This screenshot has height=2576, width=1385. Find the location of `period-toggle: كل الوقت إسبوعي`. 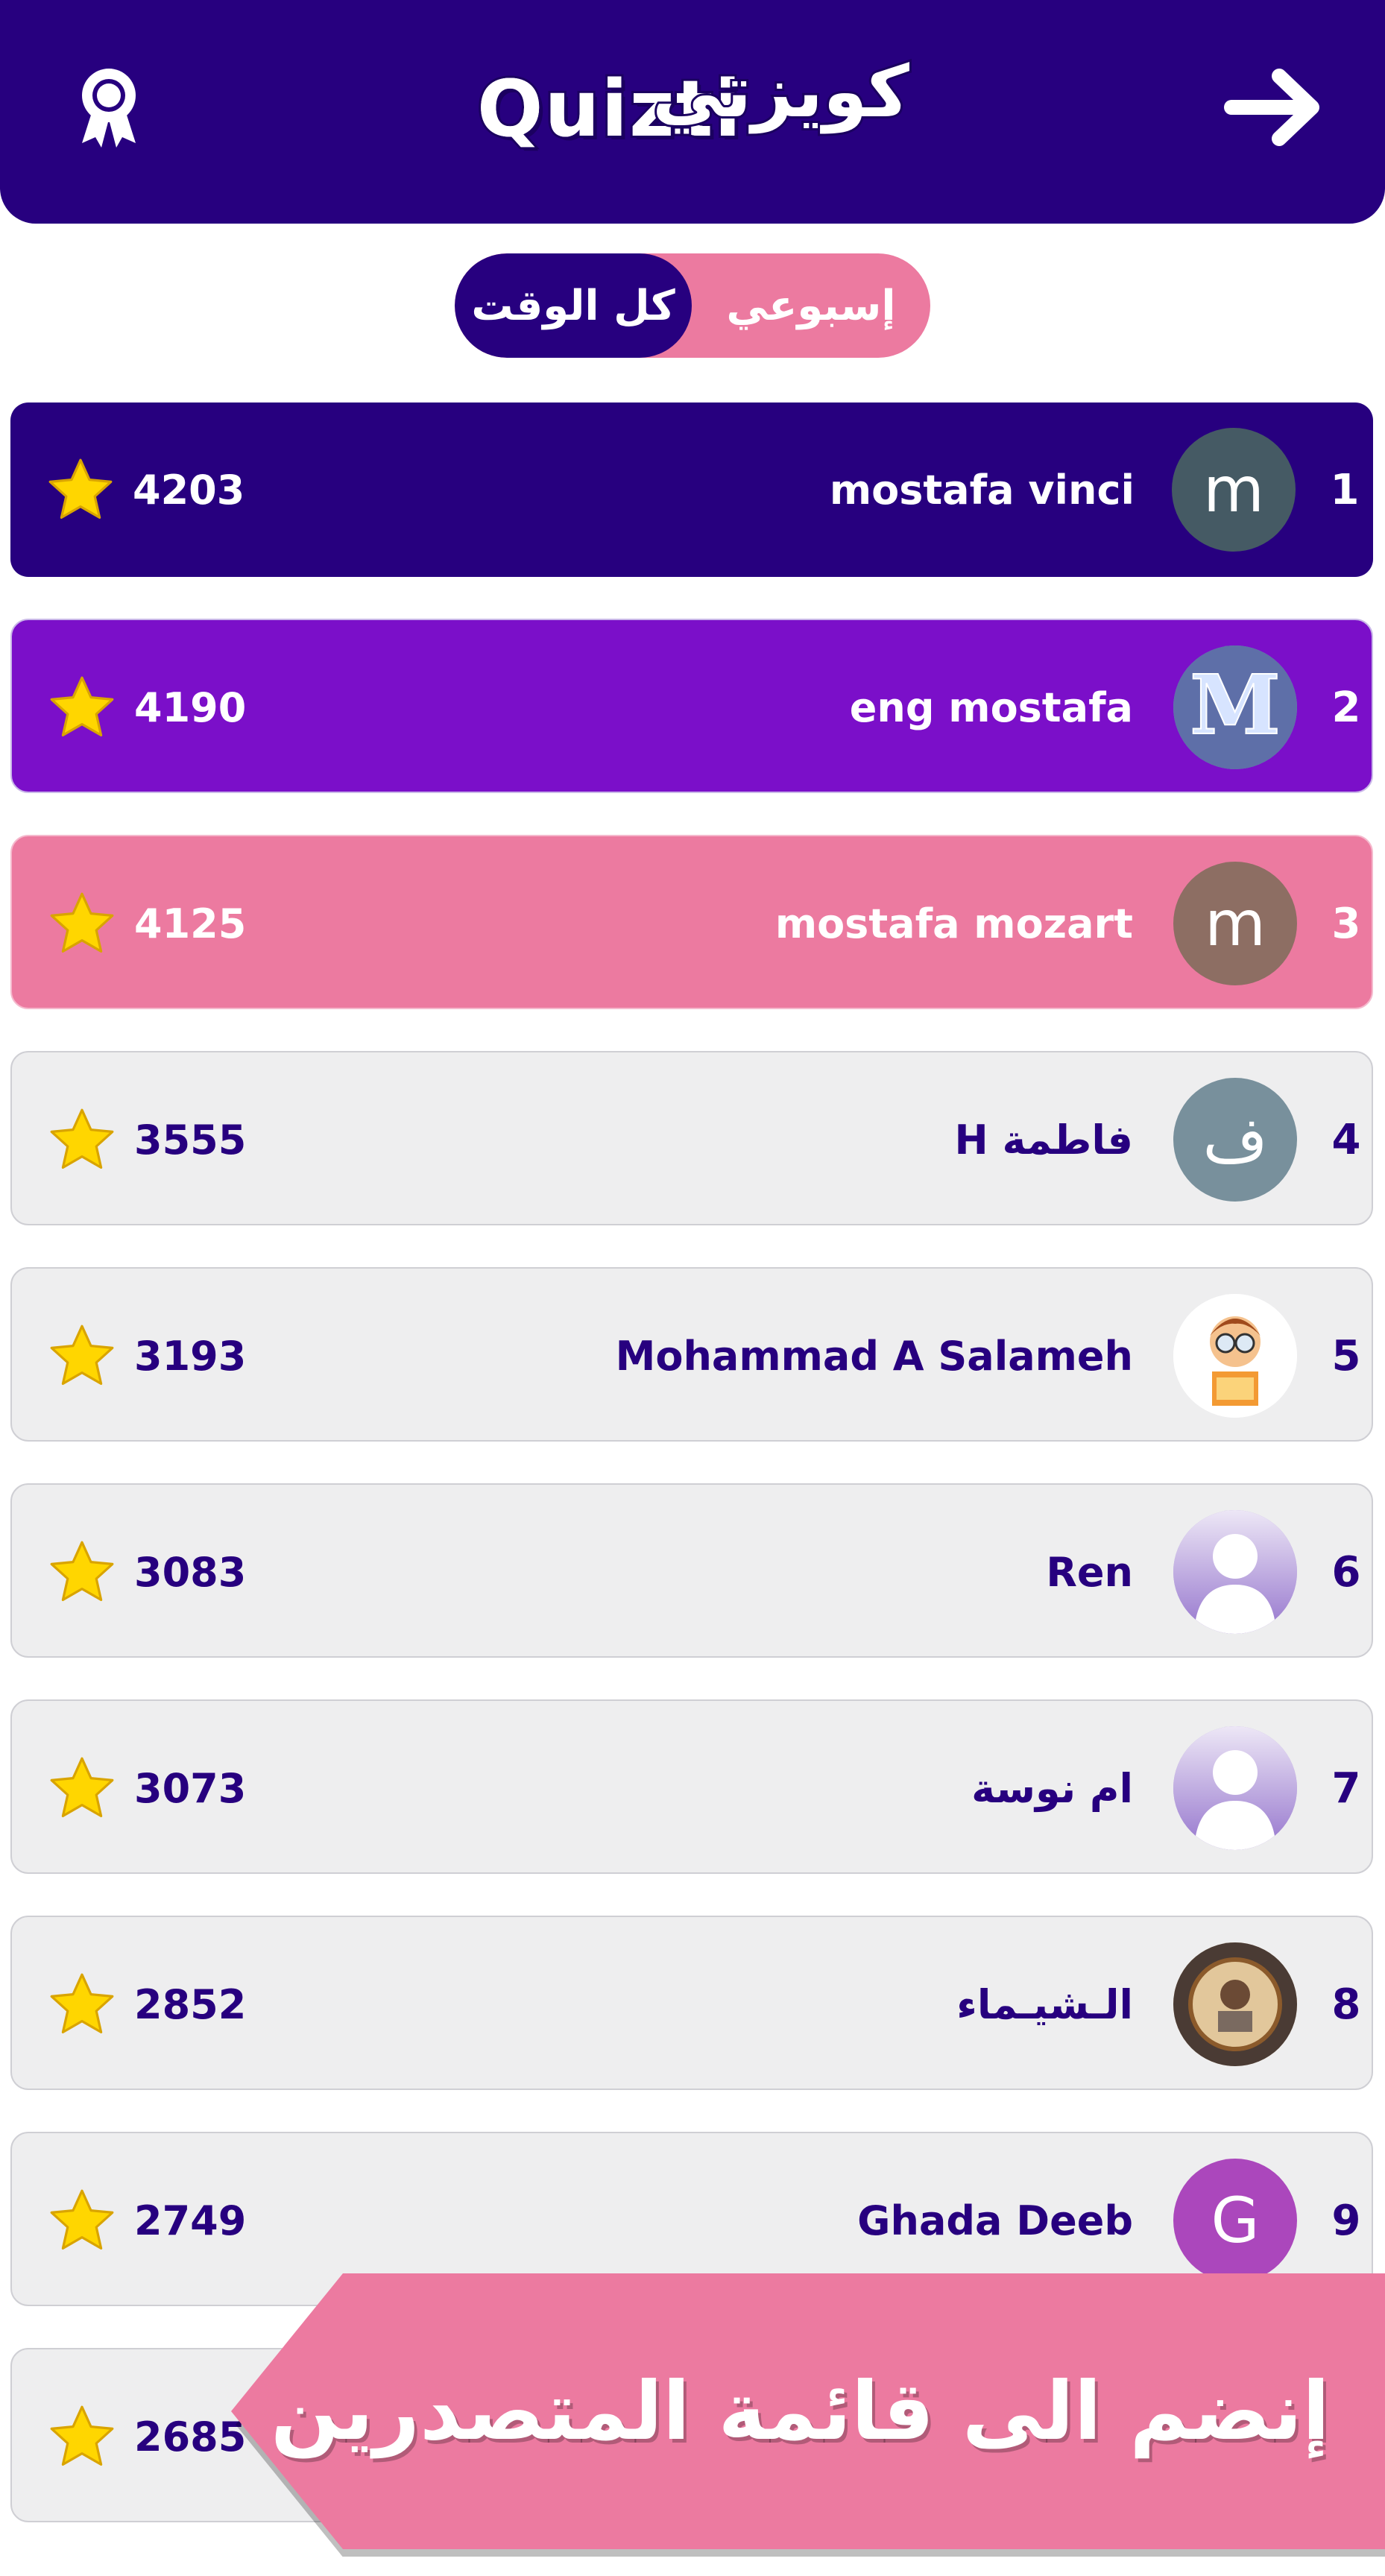

period-toggle: كل الوقت إسبوعي is located at coordinates (692, 305).